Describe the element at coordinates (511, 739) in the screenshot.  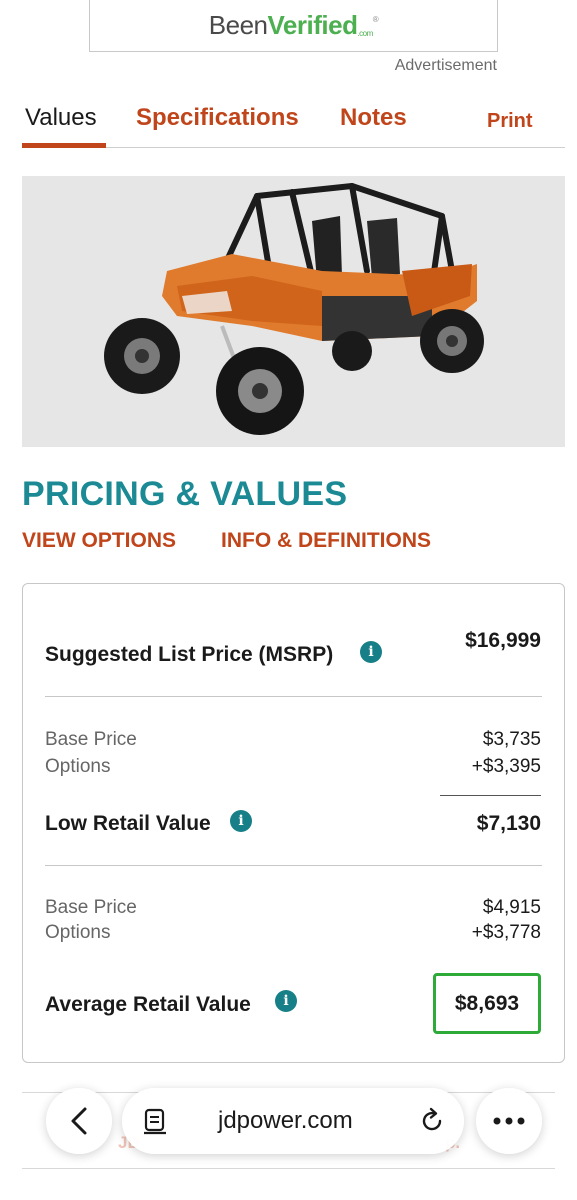
I see `low-base-price-value: $3,735` at that location.